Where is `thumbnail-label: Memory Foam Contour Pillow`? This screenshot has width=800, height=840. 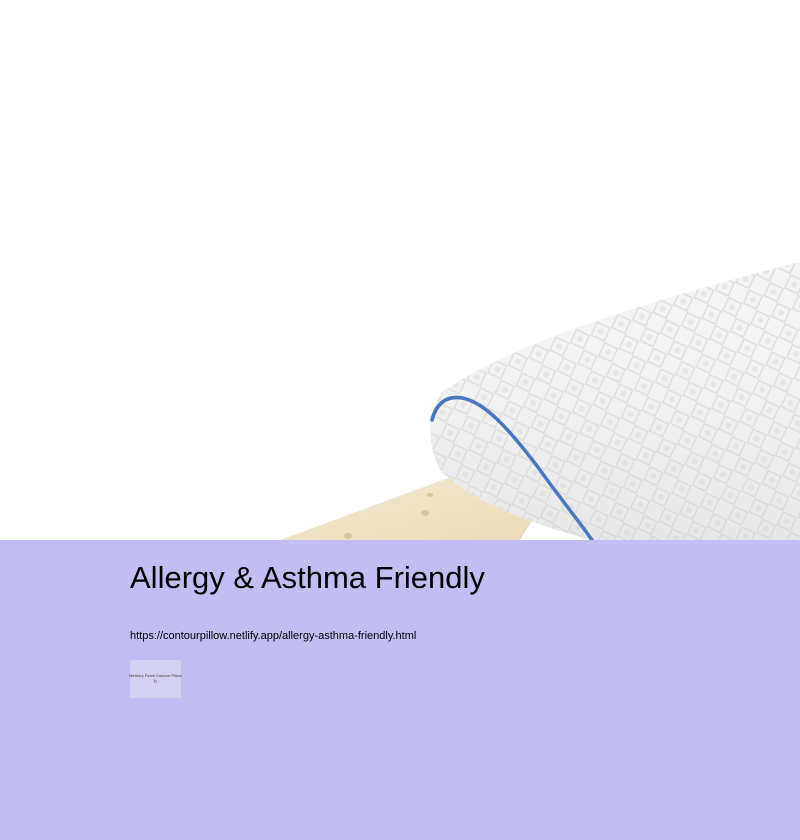 thumbnail-label: Memory Foam Contour Pillow is located at coordinates (155, 675).